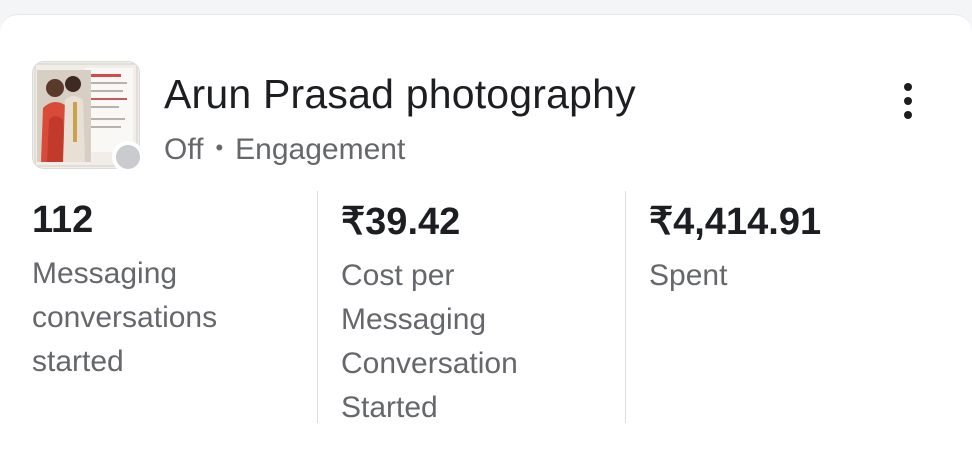  I want to click on campaign-meta: Off • Engagement, so click(284, 150).